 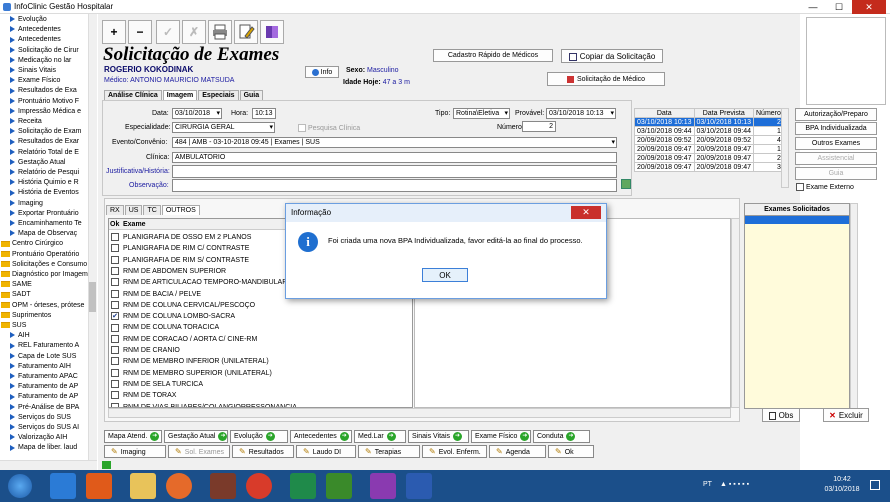 I want to click on exames-solicitados-scrollbar, so click(x=854, y=306).